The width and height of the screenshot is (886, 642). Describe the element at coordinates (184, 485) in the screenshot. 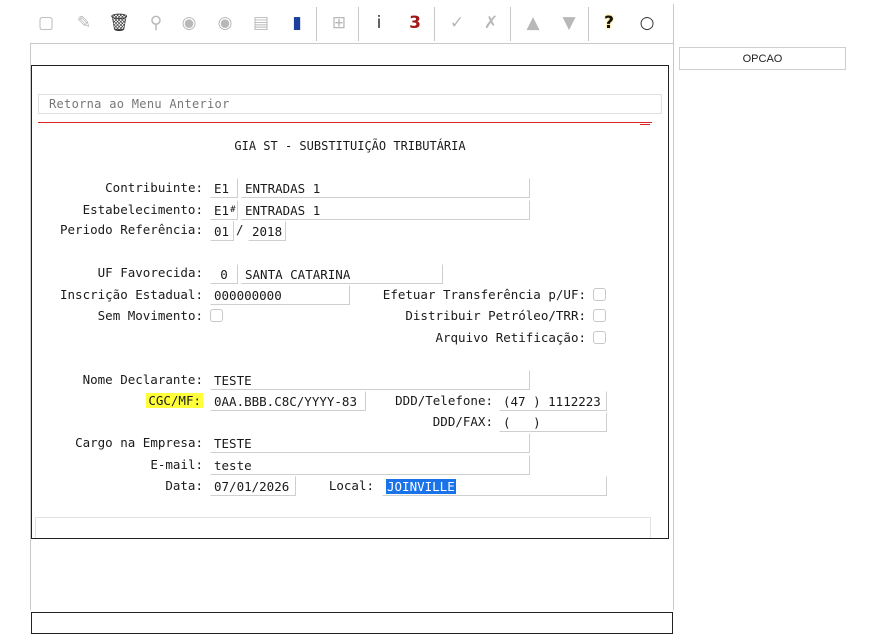

I see `data-label: Data:` at that location.